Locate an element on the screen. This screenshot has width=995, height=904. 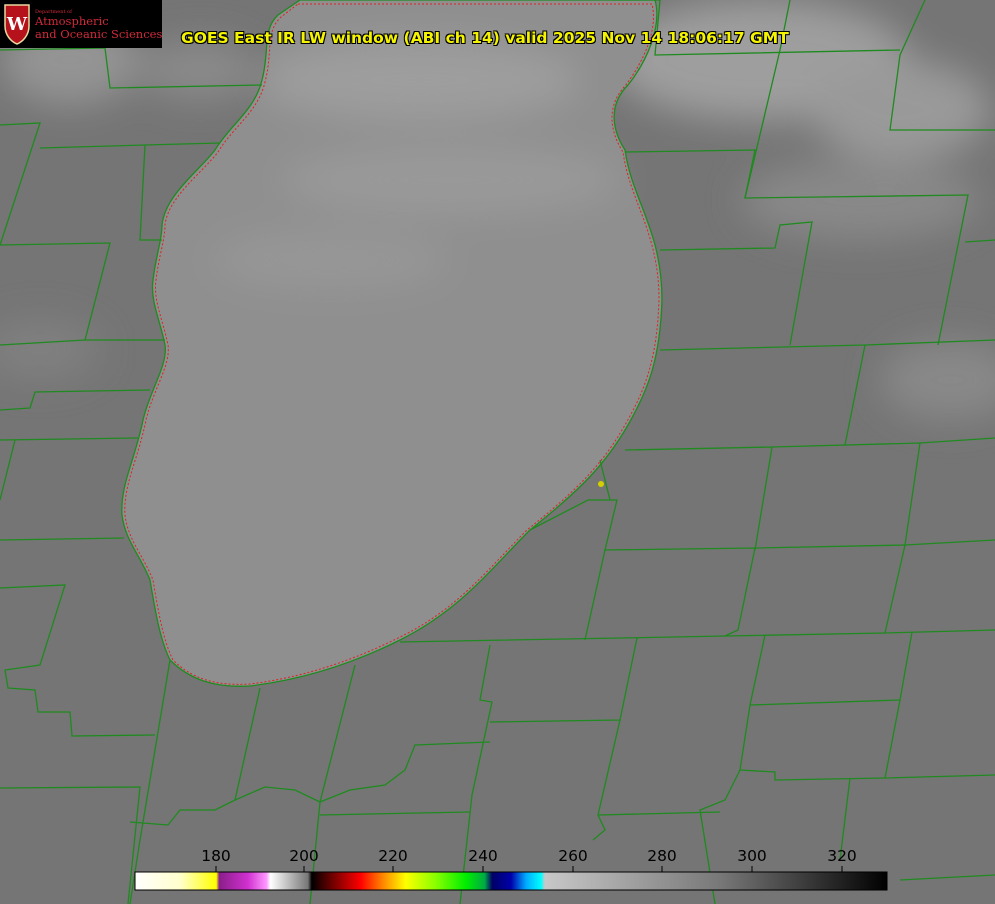
colorbar-tick-label: 240 is located at coordinates (483, 856).